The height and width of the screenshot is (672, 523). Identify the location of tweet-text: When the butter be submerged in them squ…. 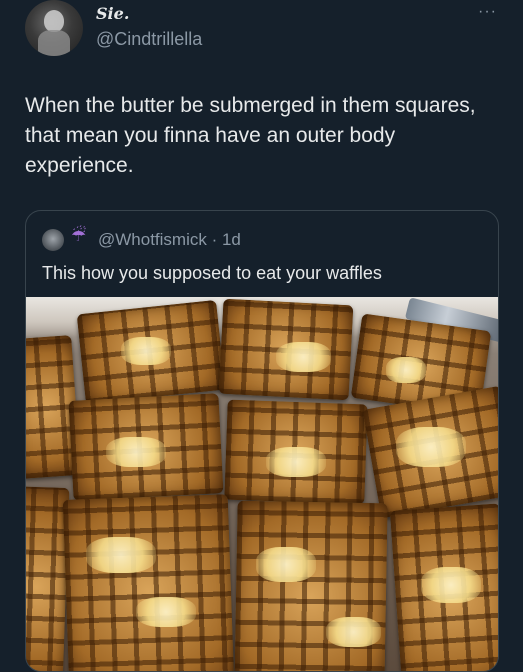
(250, 135).